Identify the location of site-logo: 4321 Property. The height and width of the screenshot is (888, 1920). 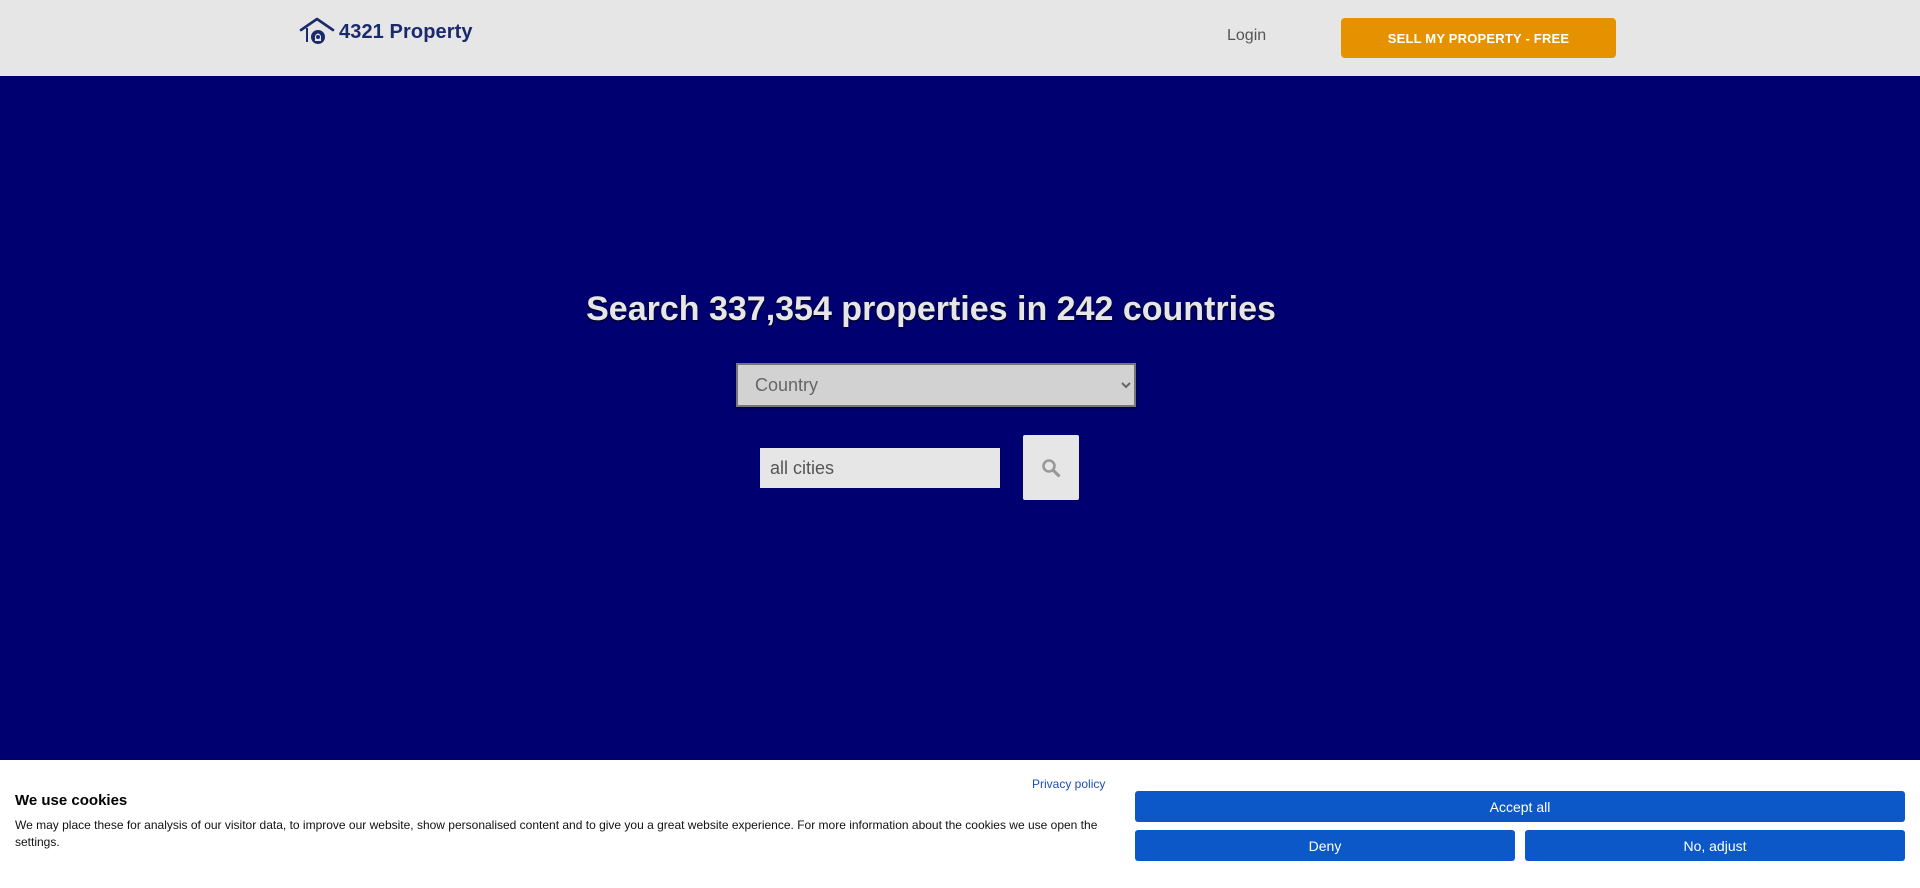
(386, 32).